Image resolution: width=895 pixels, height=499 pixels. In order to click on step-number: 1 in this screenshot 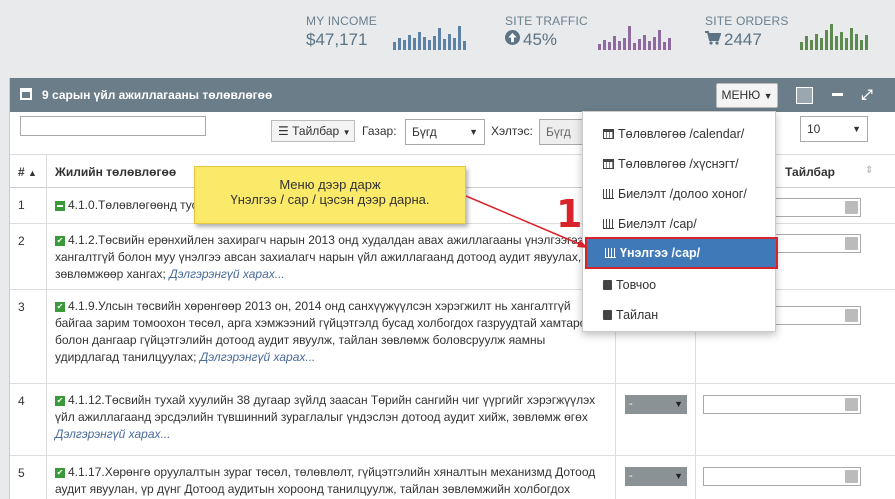, I will do `click(569, 214)`.